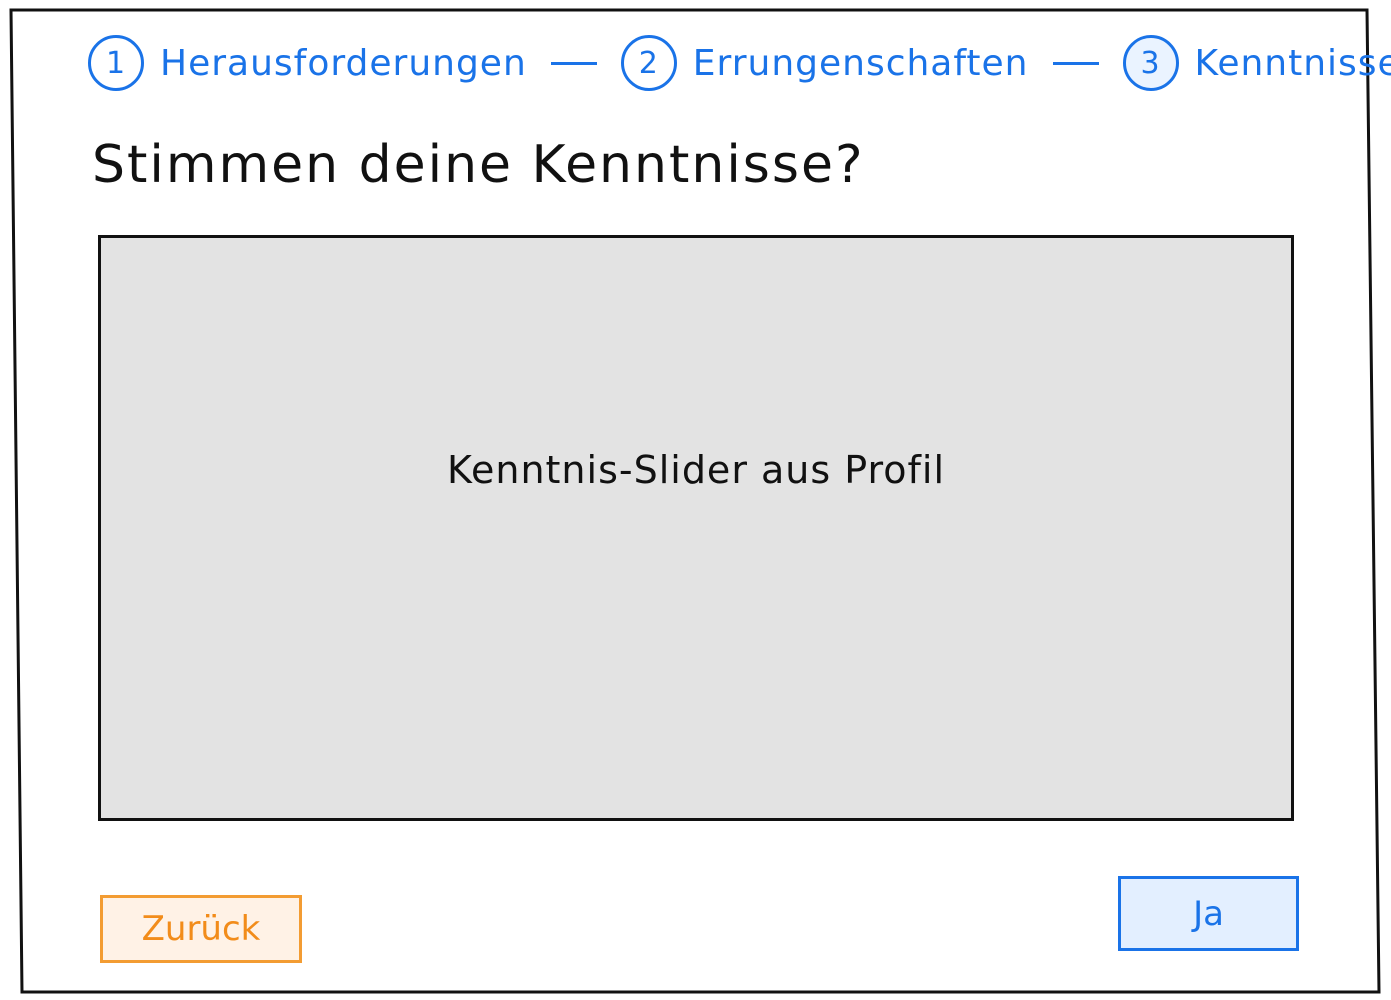 The image size is (1391, 1000). I want to click on step-3-label: Kenntnisse, so click(1292, 63).